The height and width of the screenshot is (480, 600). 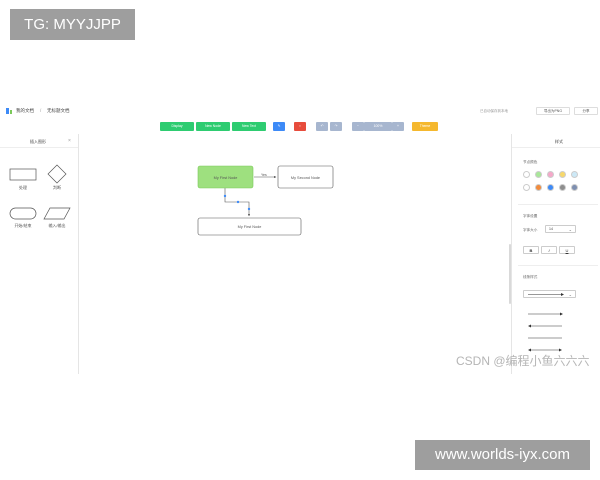 I want to click on style-panel: 样式 节点颜色 字体设置 字体大小 14 ⌄ B I U 线条样式 ⌄, so click(x=555, y=254).